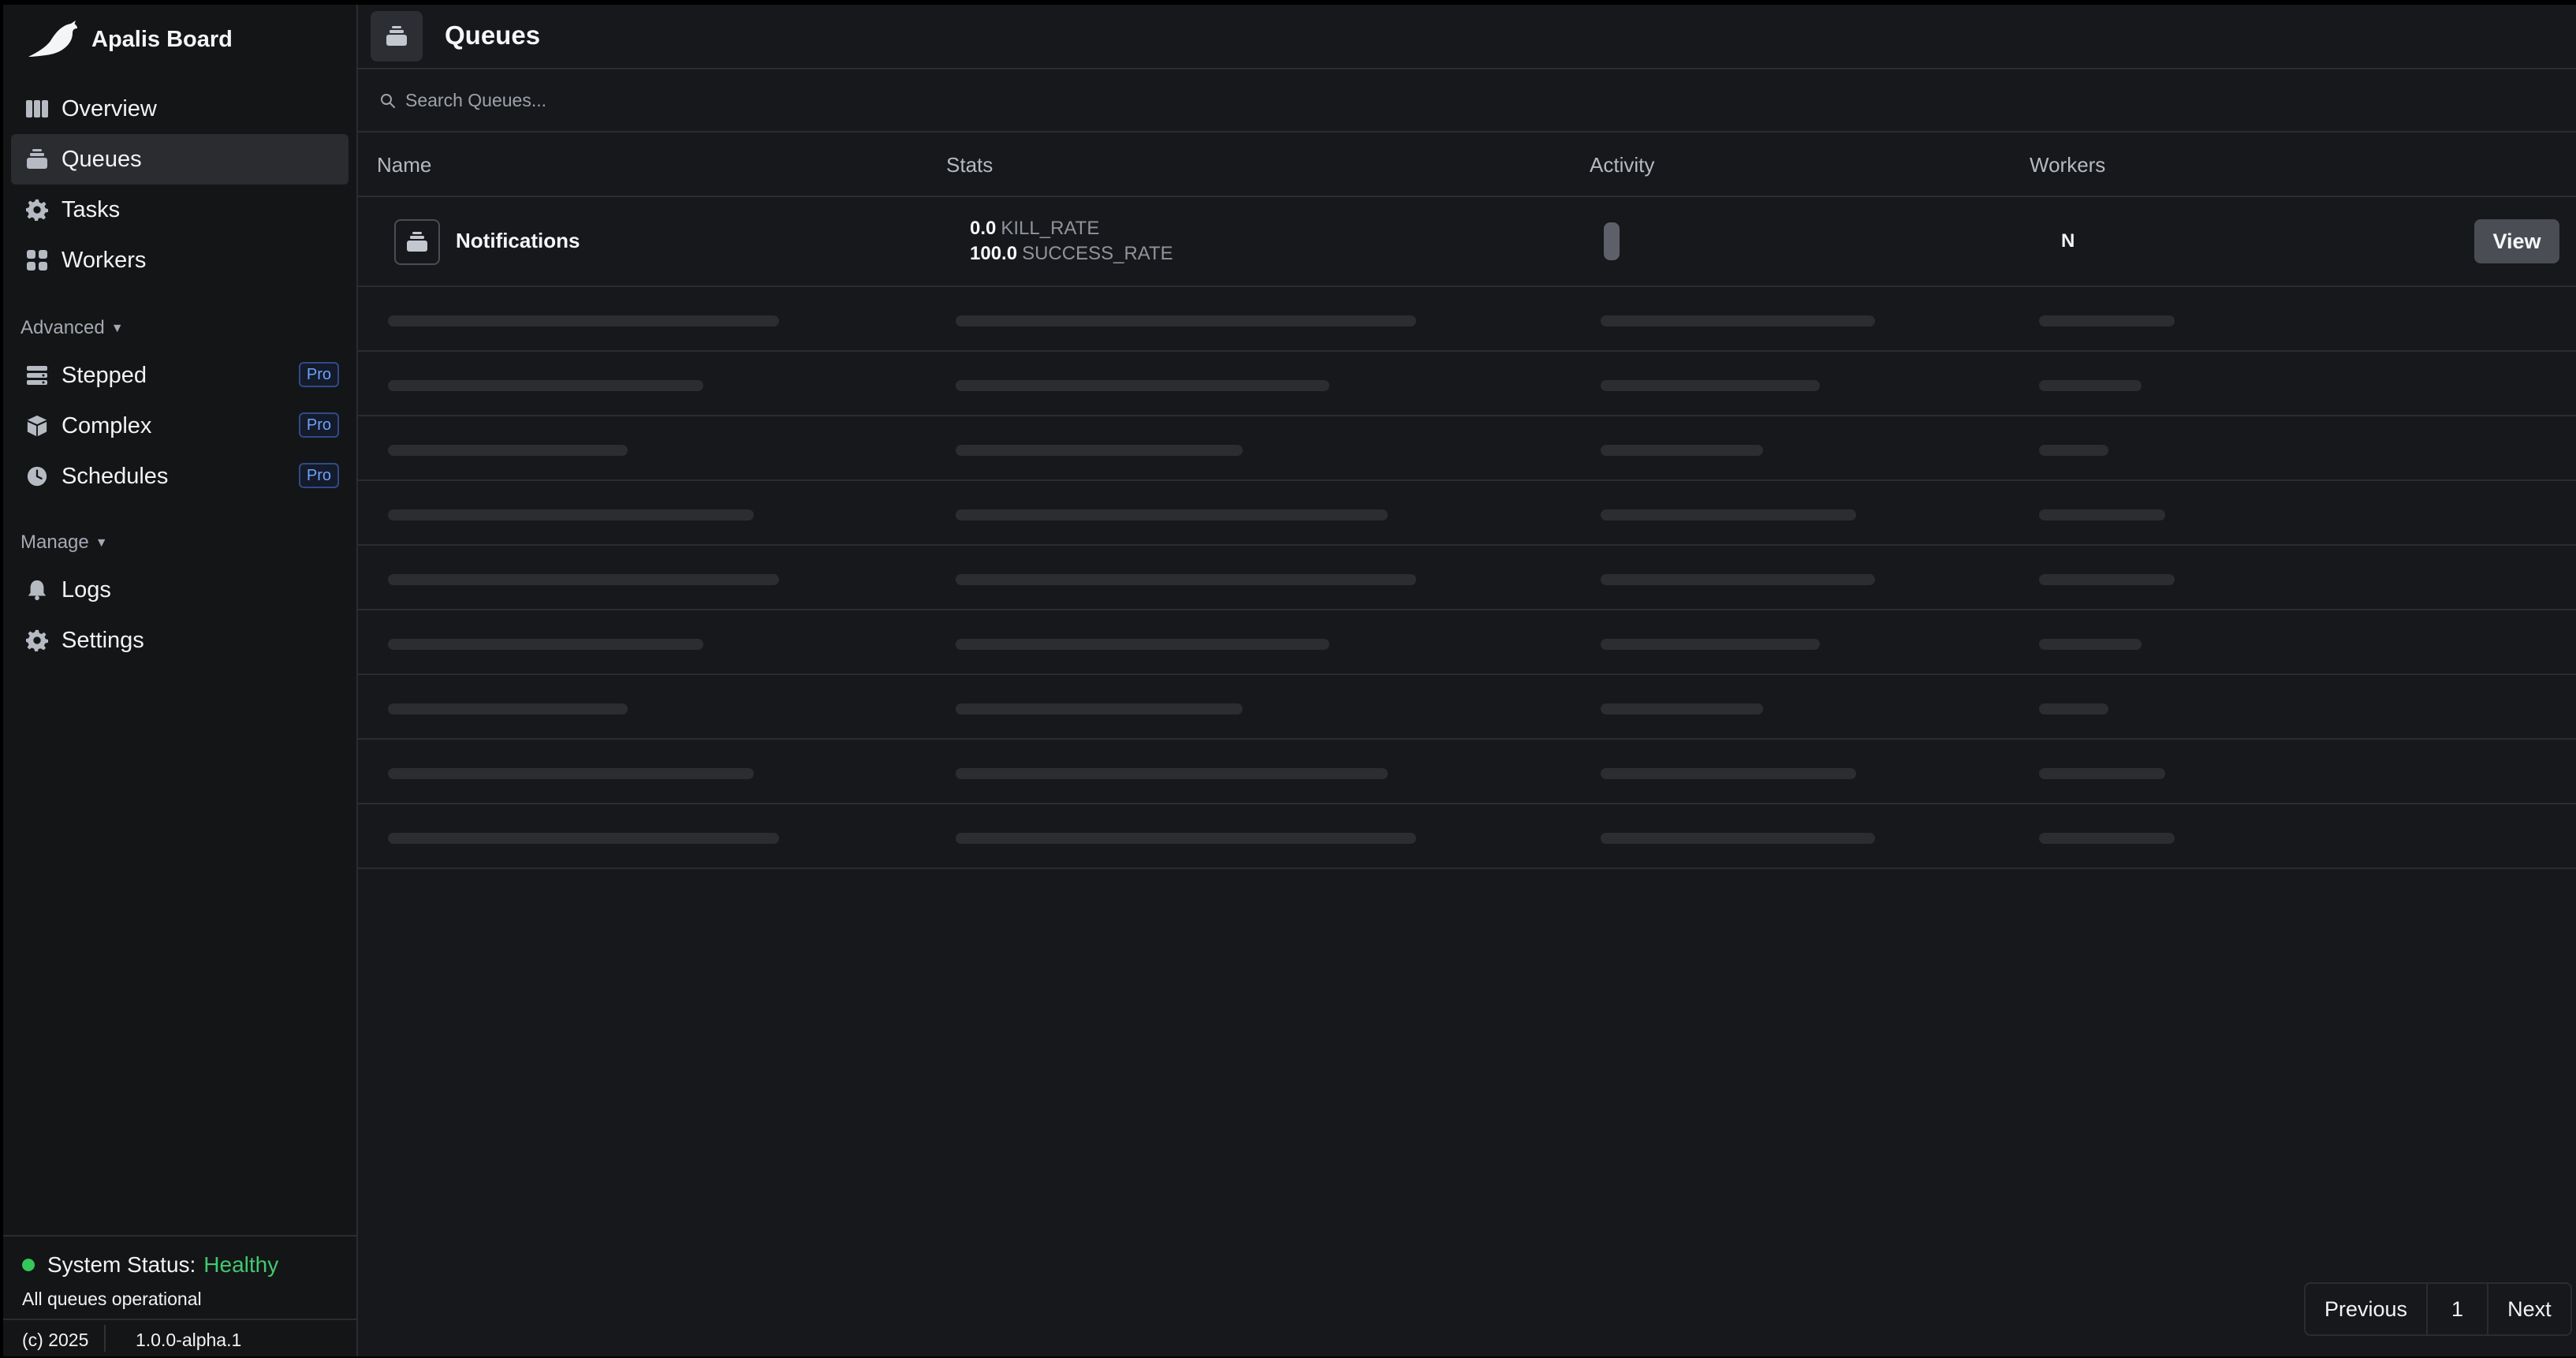  Describe the element at coordinates (63, 327) in the screenshot. I see `section-label: Advanced` at that location.